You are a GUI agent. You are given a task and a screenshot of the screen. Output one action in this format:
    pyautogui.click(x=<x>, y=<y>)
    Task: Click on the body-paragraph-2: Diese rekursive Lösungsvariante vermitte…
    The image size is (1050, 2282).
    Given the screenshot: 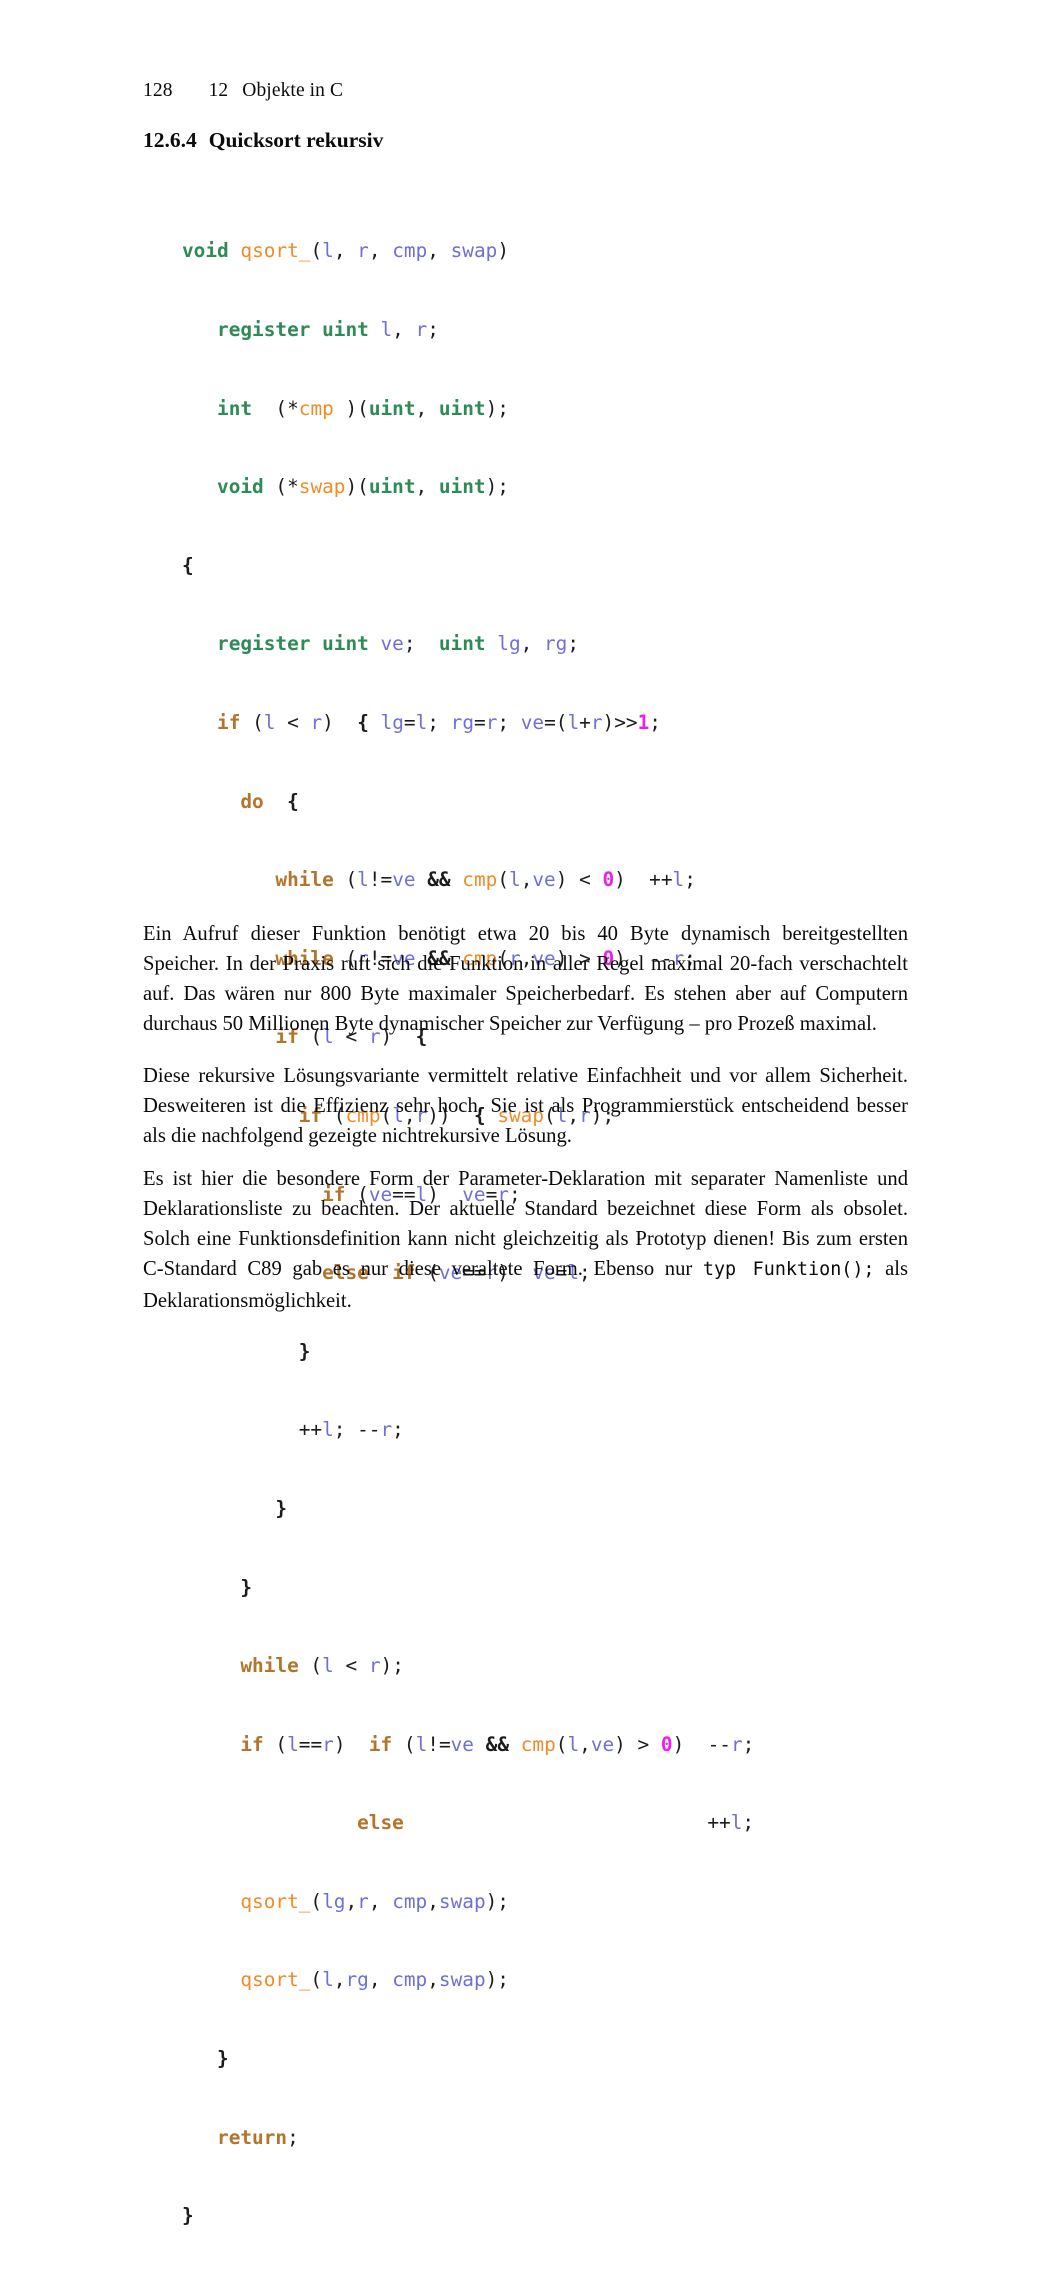 What is the action you would take?
    pyautogui.click(x=525, y=1106)
    